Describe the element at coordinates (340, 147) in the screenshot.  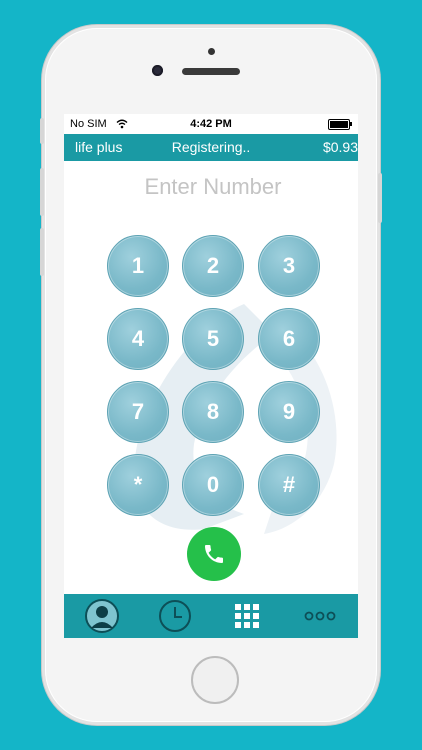
I see `balance-amount: $0.93` at that location.